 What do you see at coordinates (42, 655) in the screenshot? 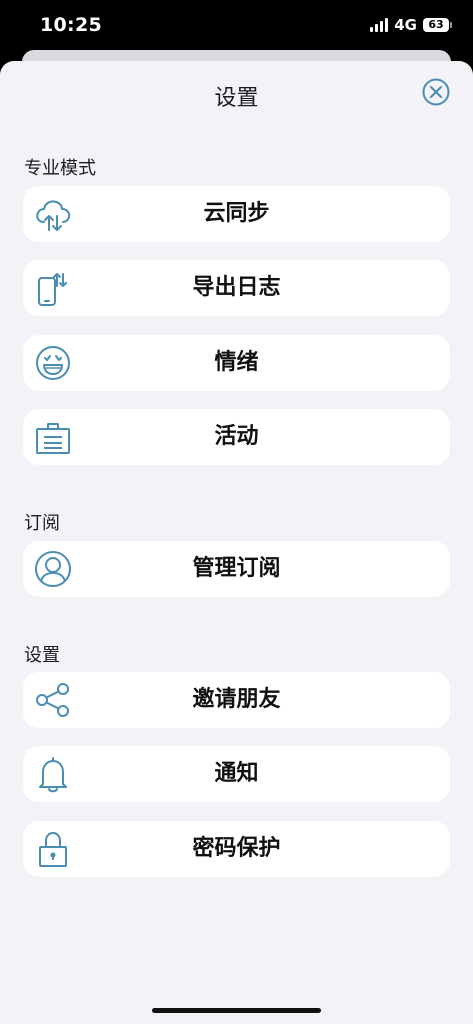
I see `section-header-settings: 设置` at bounding box center [42, 655].